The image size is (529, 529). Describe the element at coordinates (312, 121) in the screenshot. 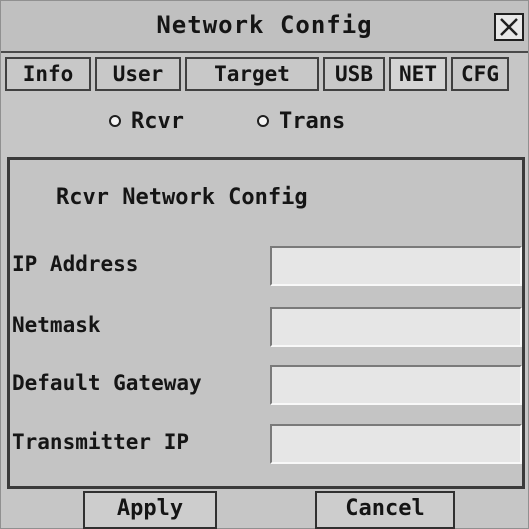

I see `radio-trans-label: Trans` at that location.